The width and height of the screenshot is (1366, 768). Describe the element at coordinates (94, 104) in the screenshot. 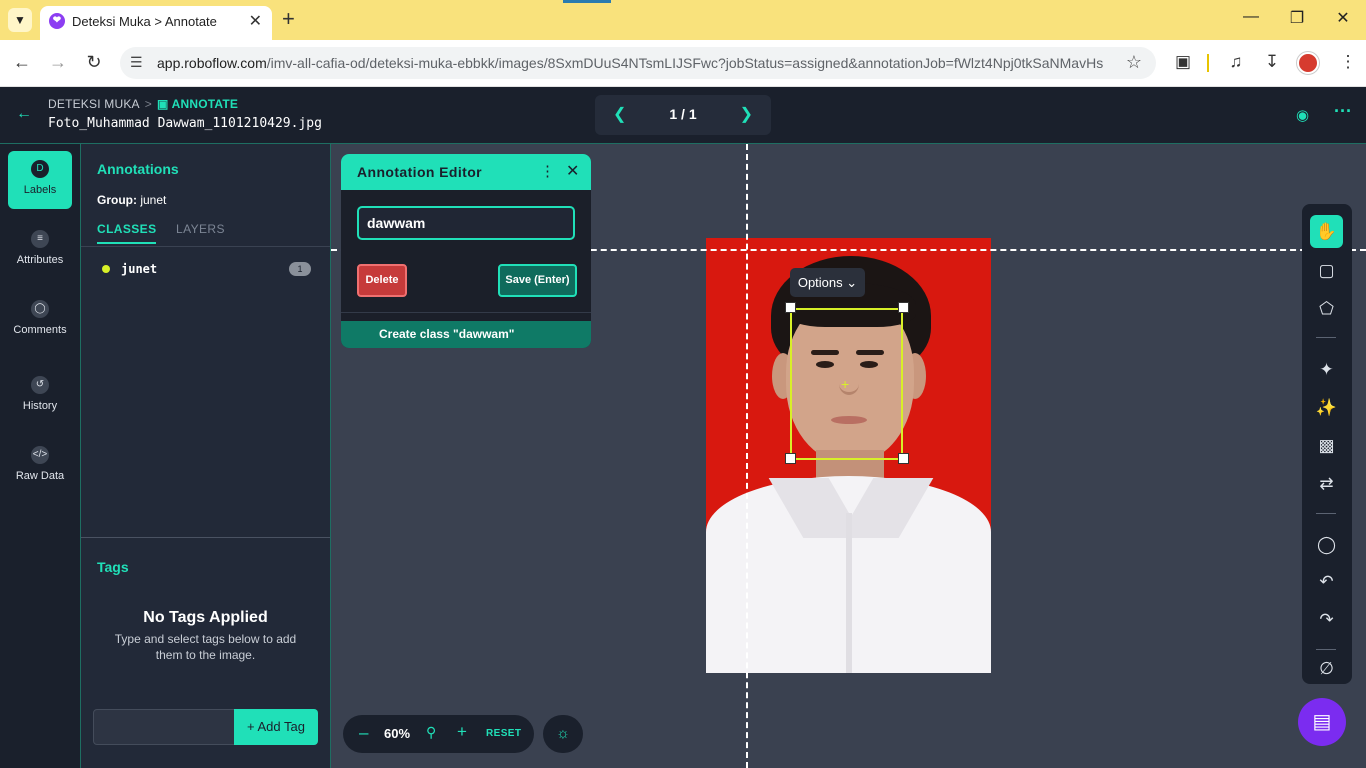

I see `breadcrumb-project: DETEKSI MUKA` at that location.